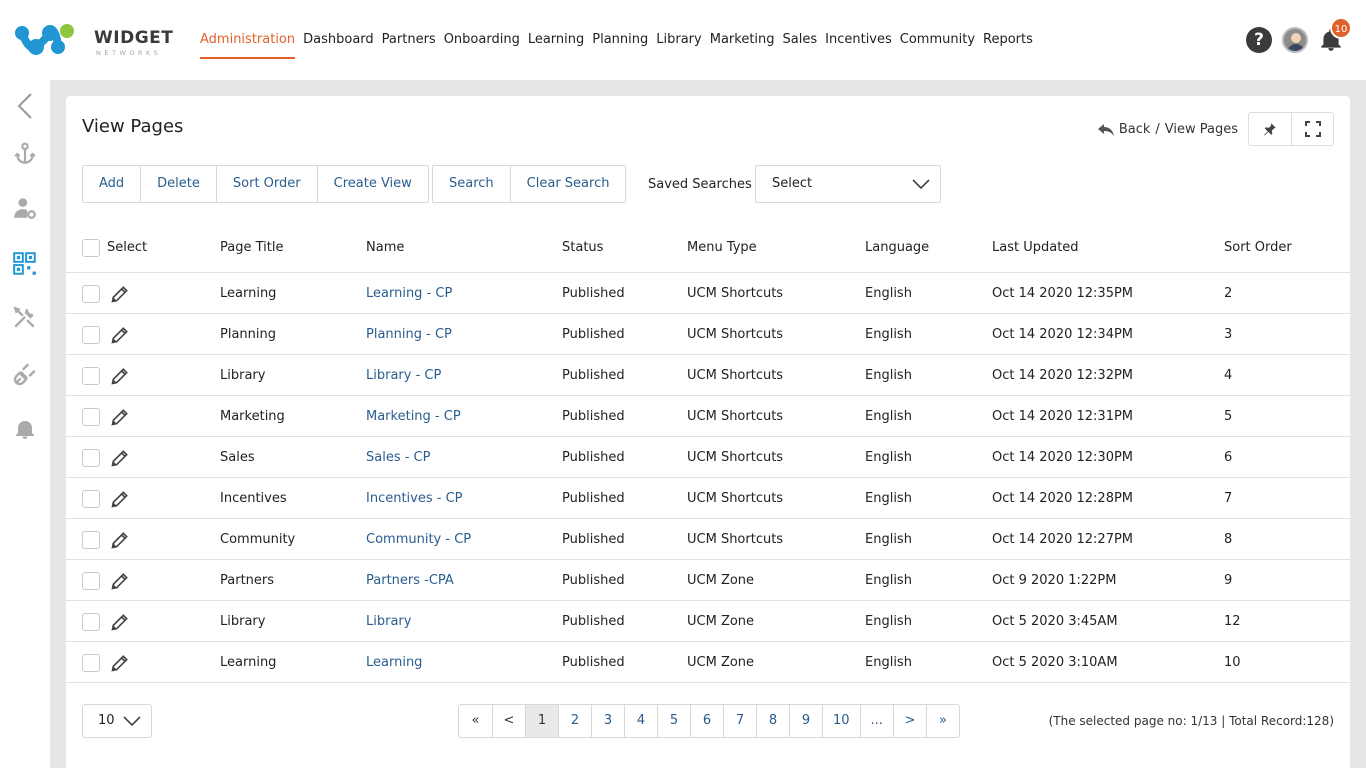 Image resolution: width=1366 pixels, height=768 pixels. Describe the element at coordinates (848, 184) in the screenshot. I see `saved-searches-select: Select` at that location.